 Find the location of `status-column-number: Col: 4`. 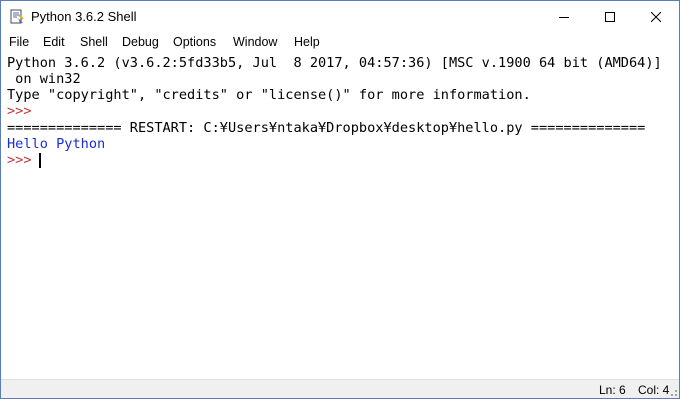

status-column-number: Col: 4 is located at coordinates (654, 390).